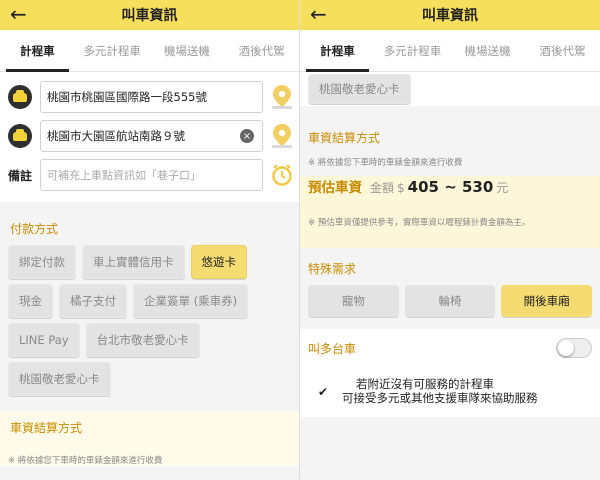  Describe the element at coordinates (450, 187) in the screenshot. I see `fare-range: 405 ~ 530` at that location.